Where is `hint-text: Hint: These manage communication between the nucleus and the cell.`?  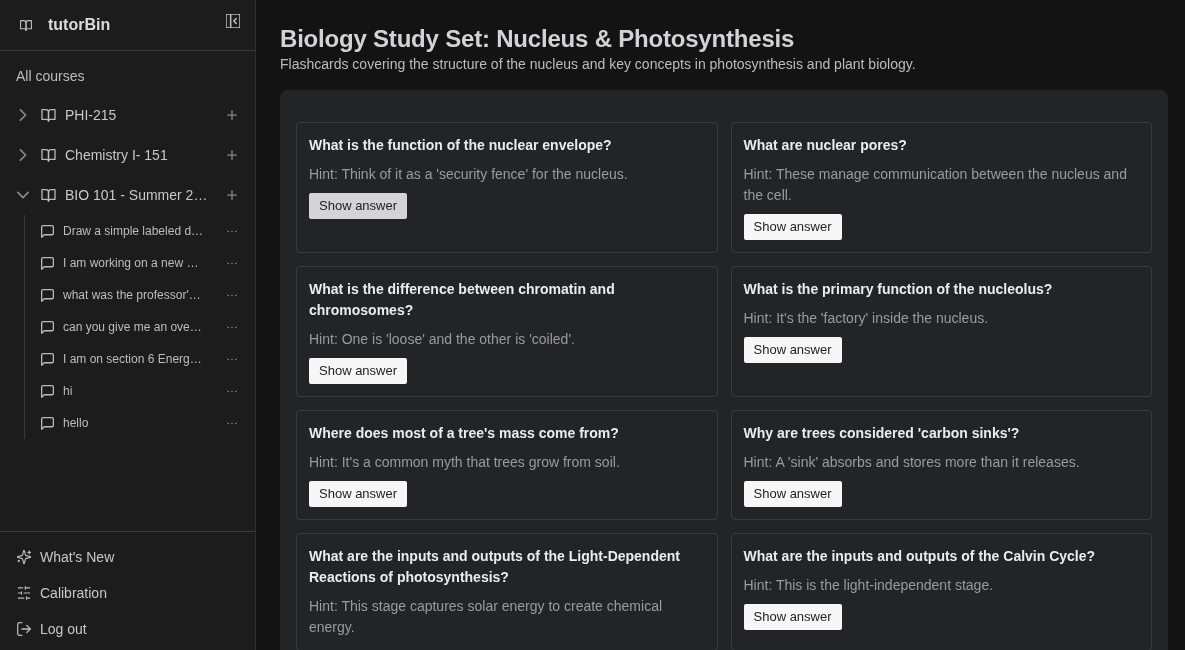 hint-text: Hint: These manage communication between the nucleus and the cell. is located at coordinates (935, 185).